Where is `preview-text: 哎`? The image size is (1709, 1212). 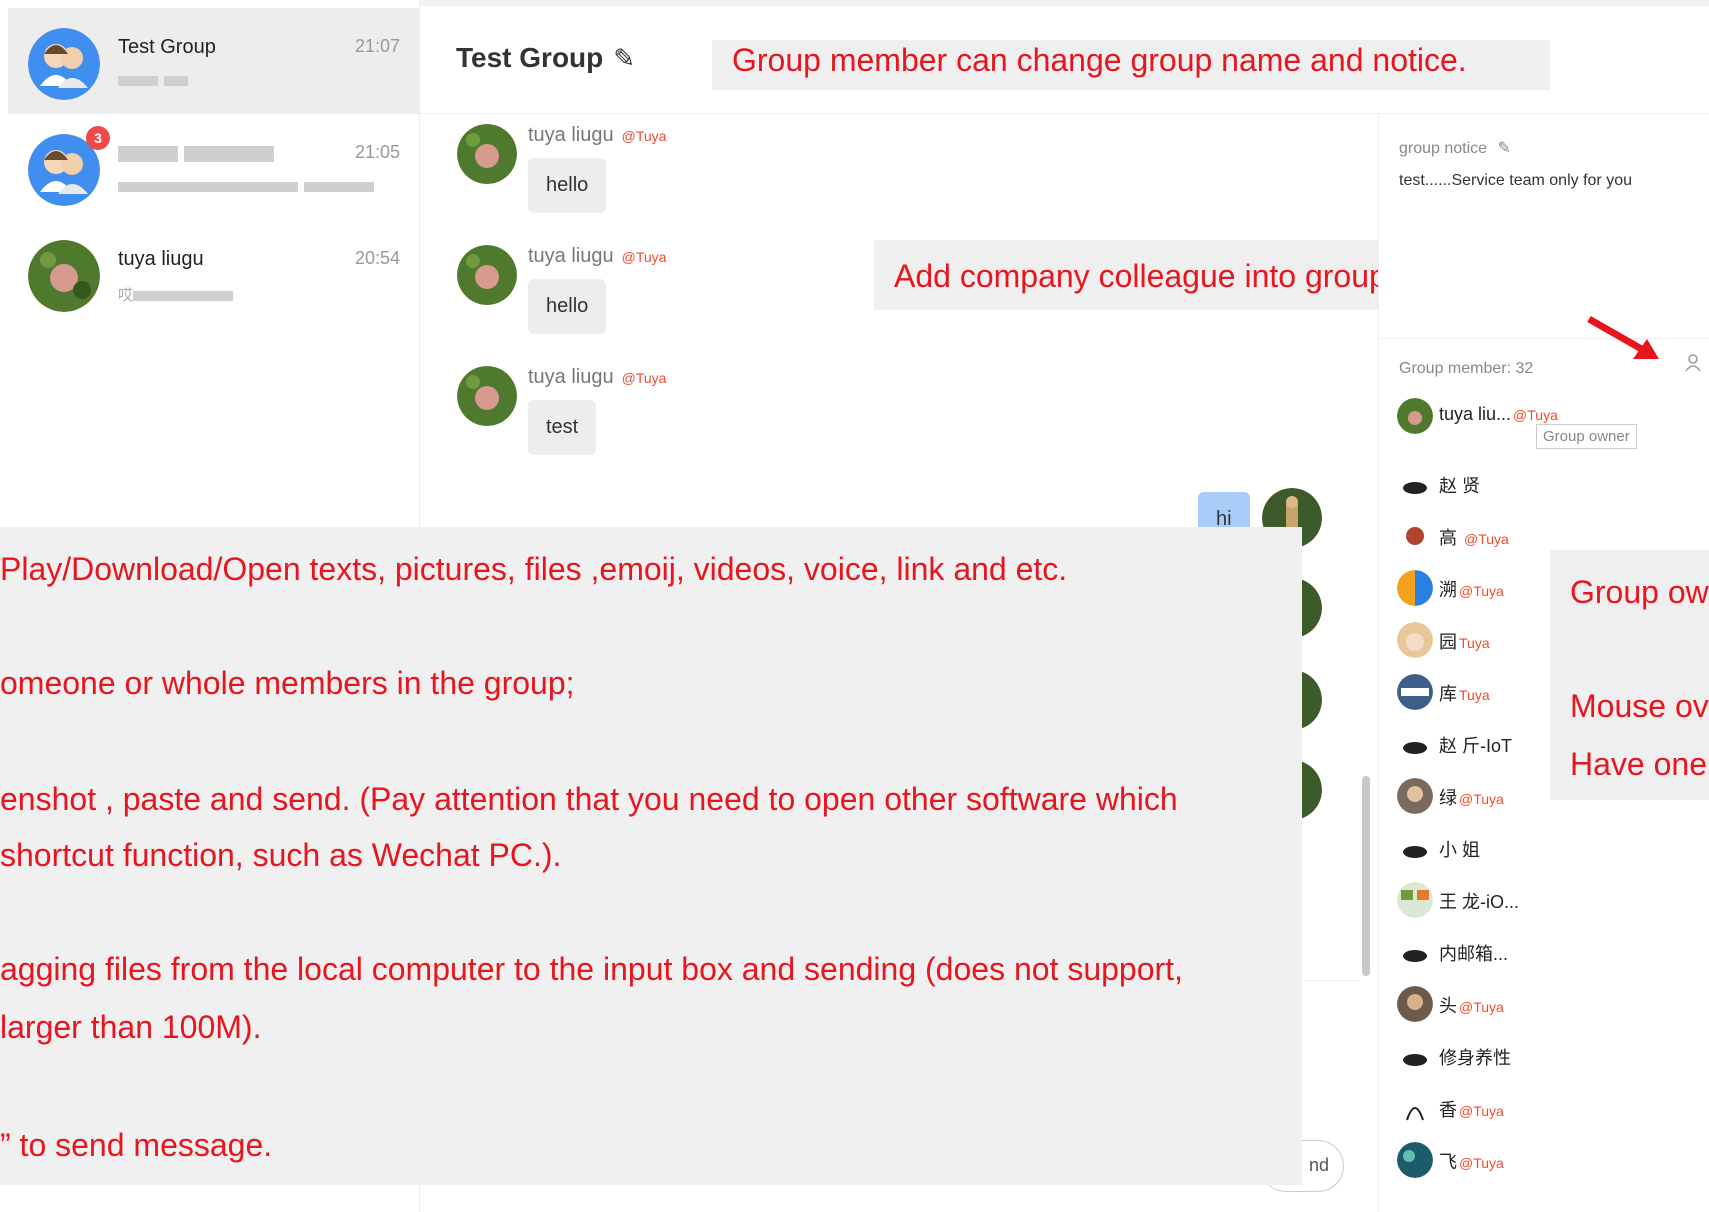 preview-text: 哎 is located at coordinates (126, 295).